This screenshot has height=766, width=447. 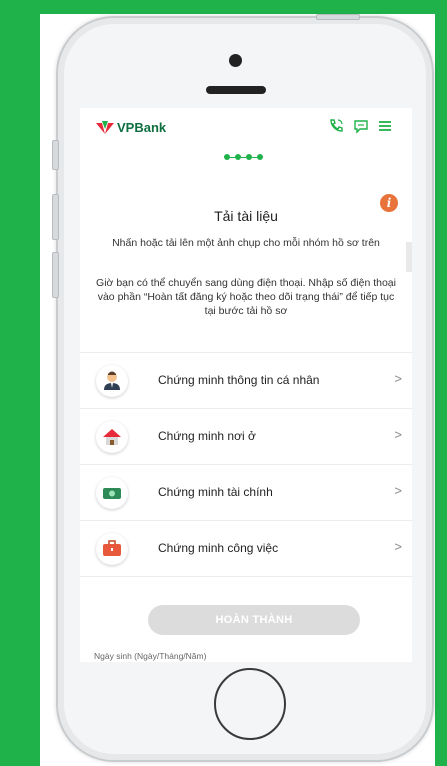 I want to click on phone-icon, so click(x=336, y=127).